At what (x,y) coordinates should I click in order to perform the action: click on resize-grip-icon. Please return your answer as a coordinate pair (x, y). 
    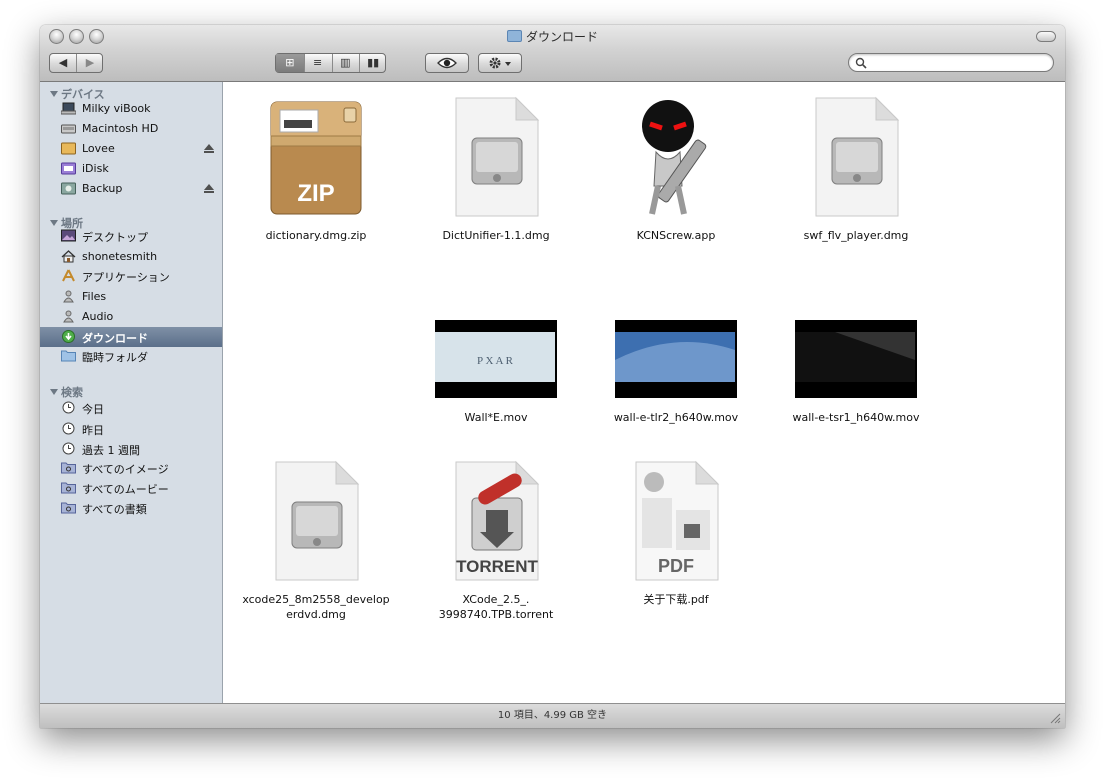
    Looking at the image, I should click on (1055, 718).